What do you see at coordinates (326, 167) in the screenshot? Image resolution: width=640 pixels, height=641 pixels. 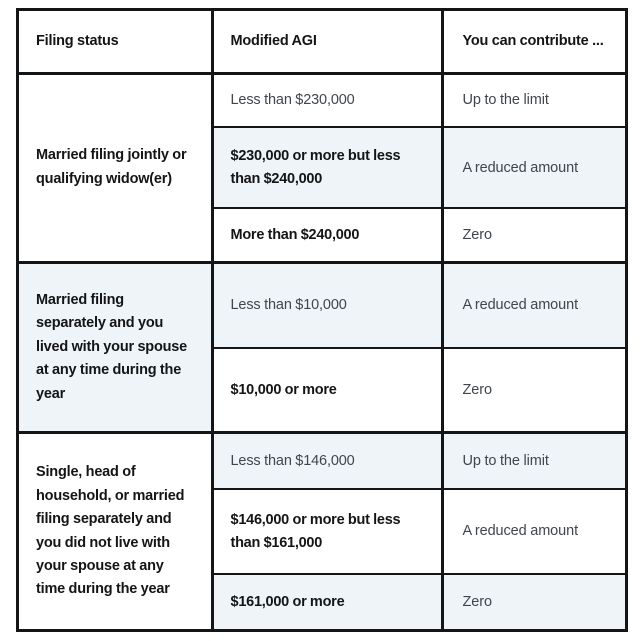 I see `cell-modified-agi: $230,000 or more but less than $240,000` at bounding box center [326, 167].